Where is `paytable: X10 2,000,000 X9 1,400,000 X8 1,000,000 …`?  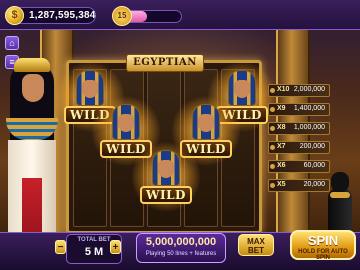
paytable: X10 2,000,000 X9 1,400,000 X8 1,000,000 … is located at coordinates (299, 140).